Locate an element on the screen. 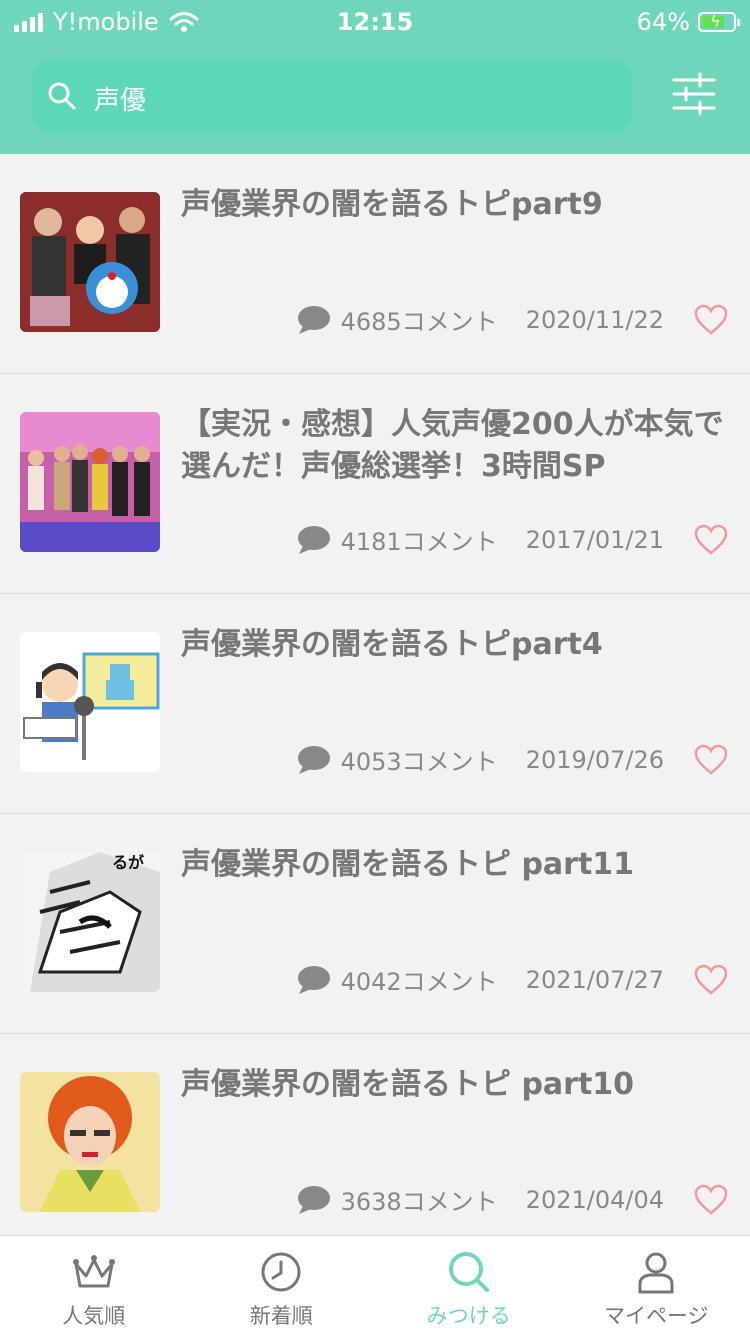 This screenshot has width=750, height=1335. person-icon is located at coordinates (656, 1272).